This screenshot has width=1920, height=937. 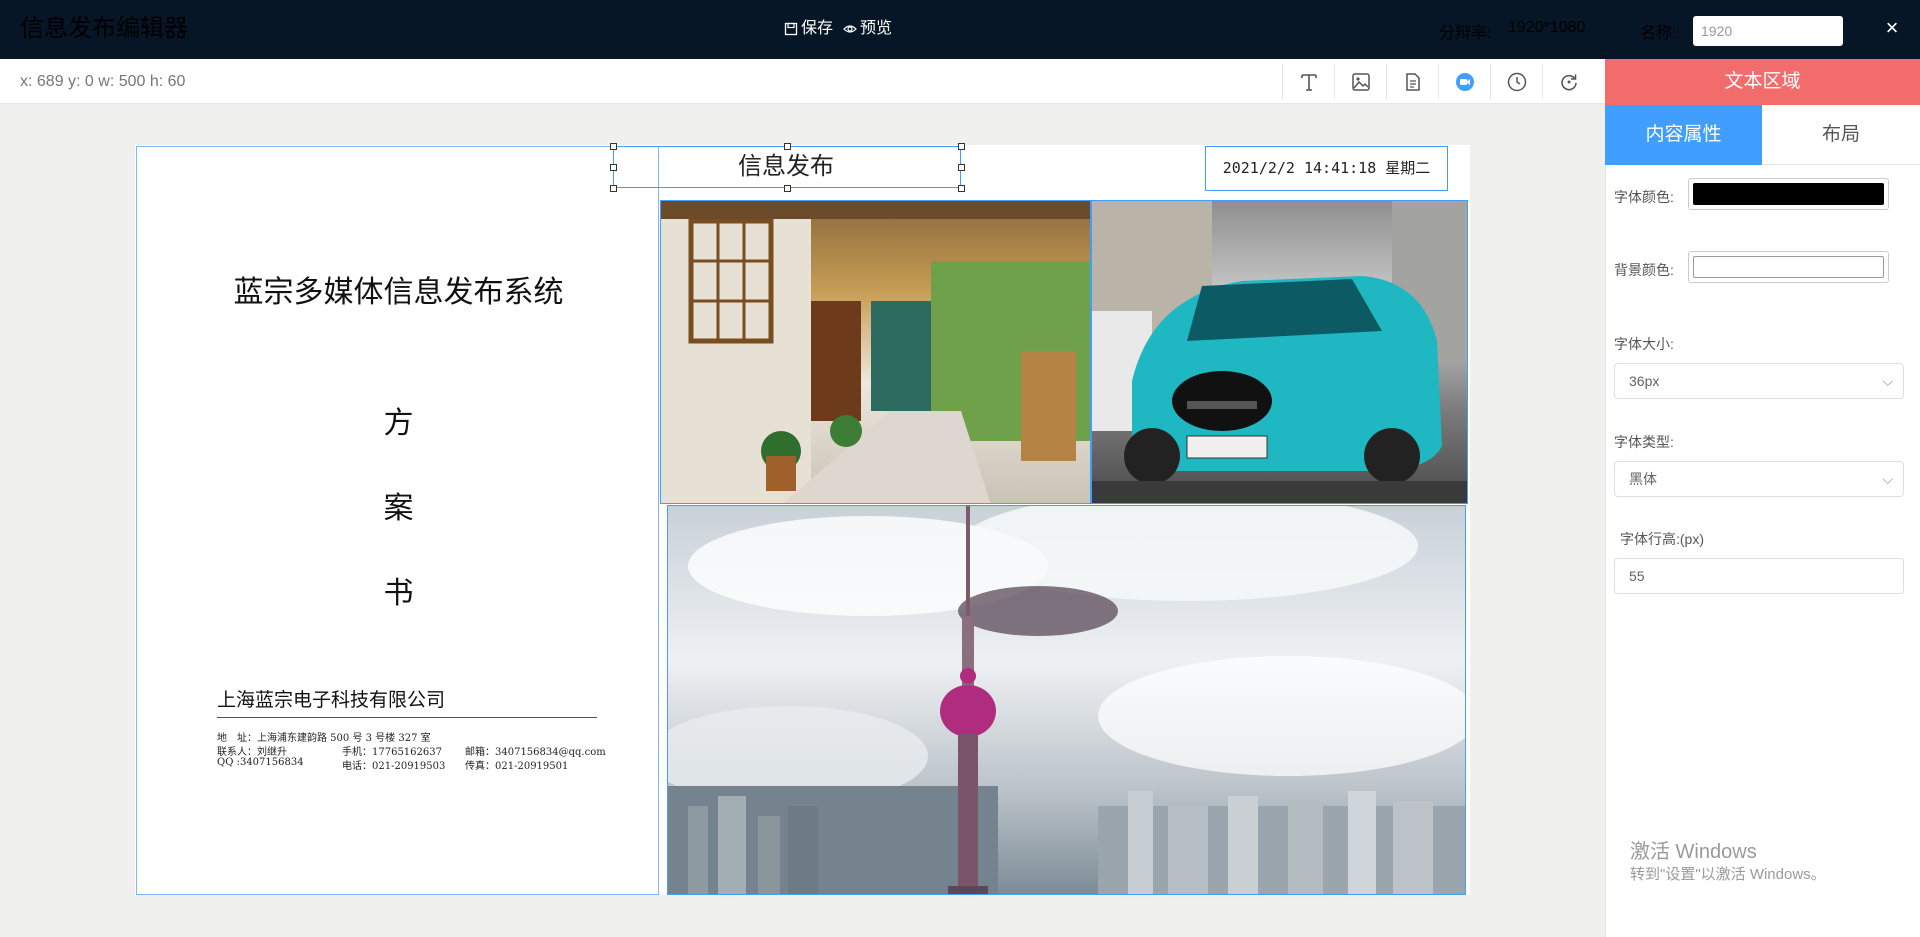 I want to click on app-title: 信息发布编辑器, so click(x=104, y=28).